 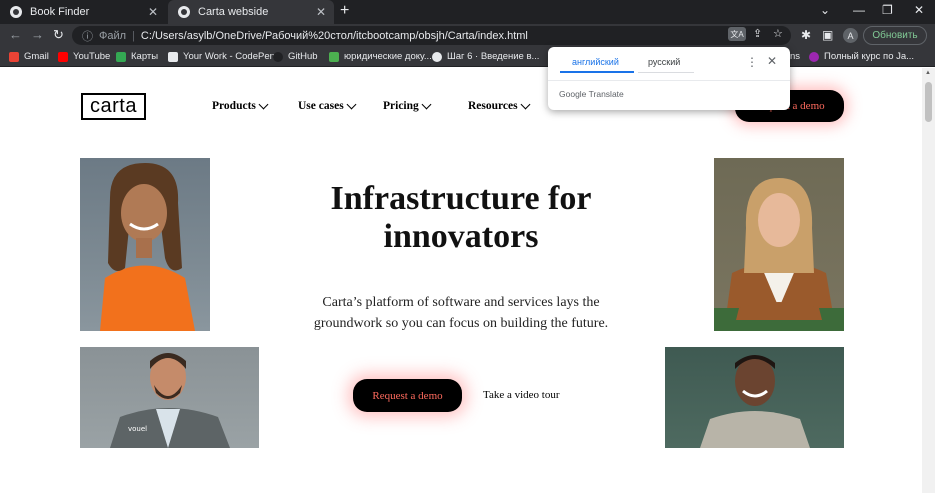 I want to click on video-tour-link: Take a video tour, so click(x=521, y=395).